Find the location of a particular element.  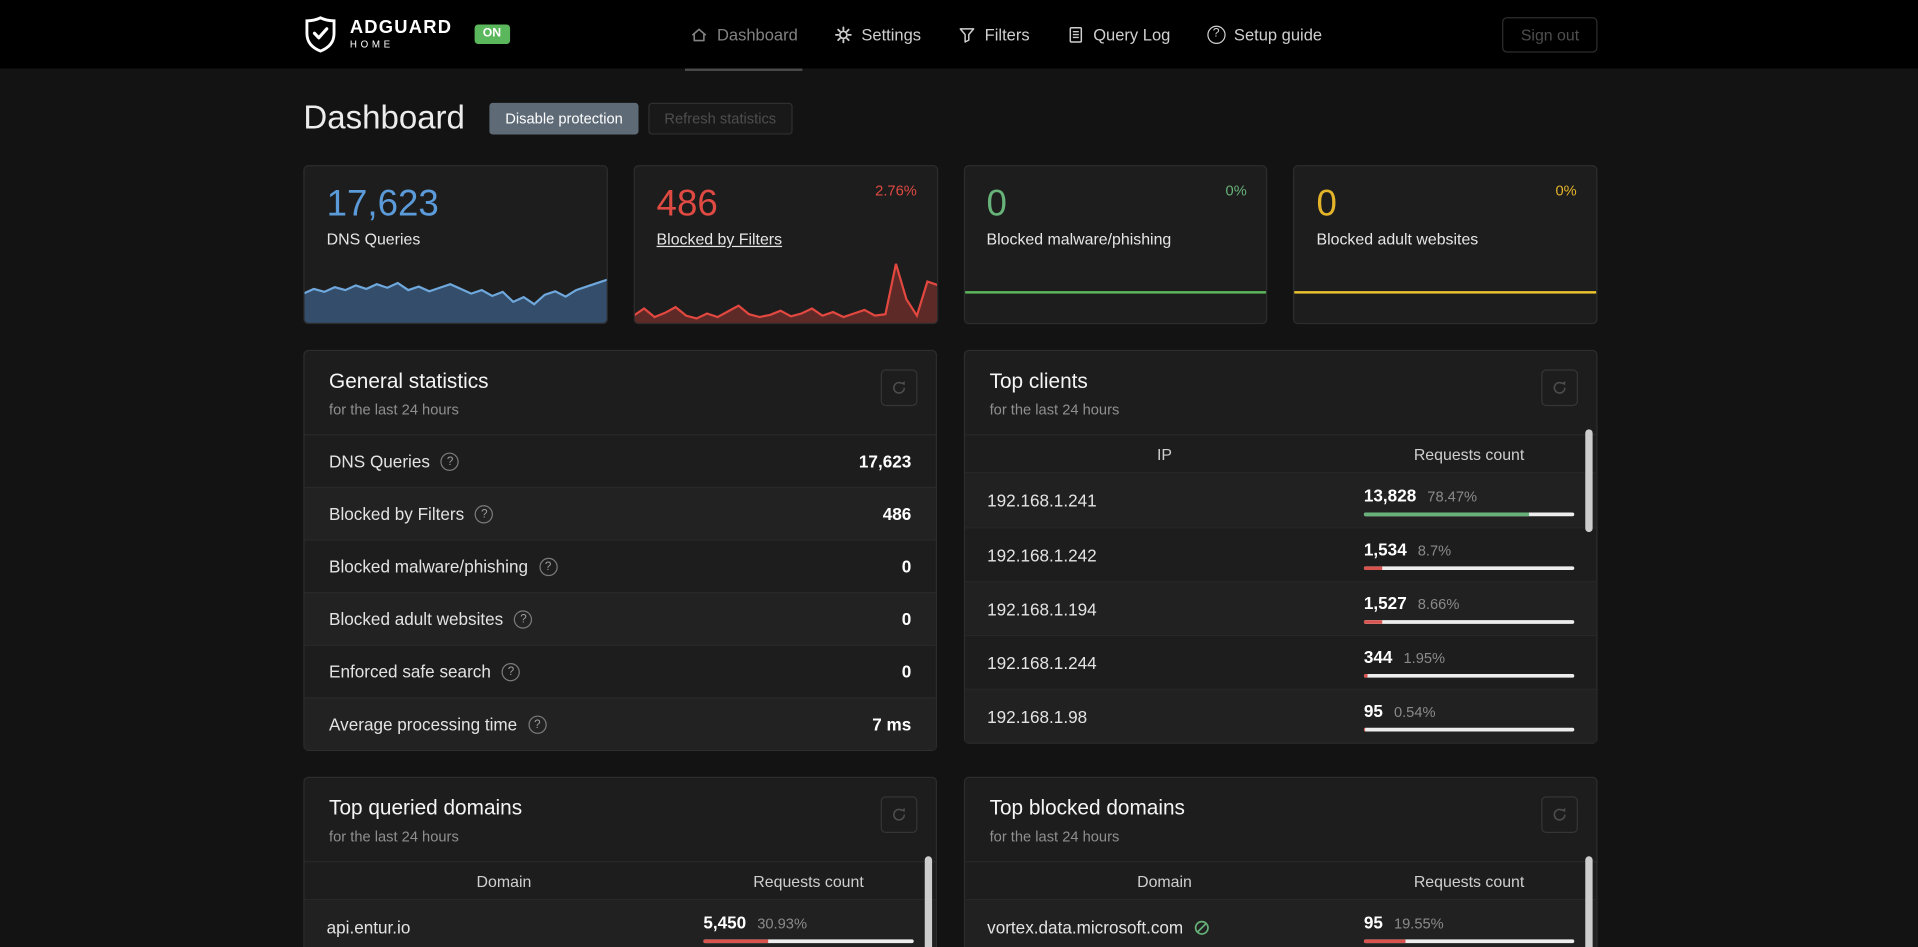

shield-check-icon is located at coordinates (320, 34).